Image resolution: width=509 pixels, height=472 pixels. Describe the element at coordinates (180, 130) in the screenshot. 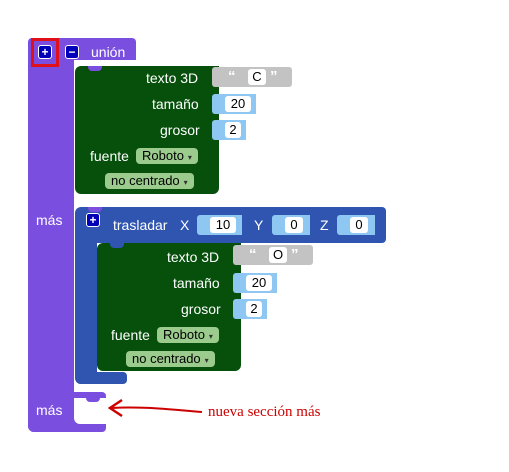

I see `text3d-1-thickness-label: grosor` at that location.